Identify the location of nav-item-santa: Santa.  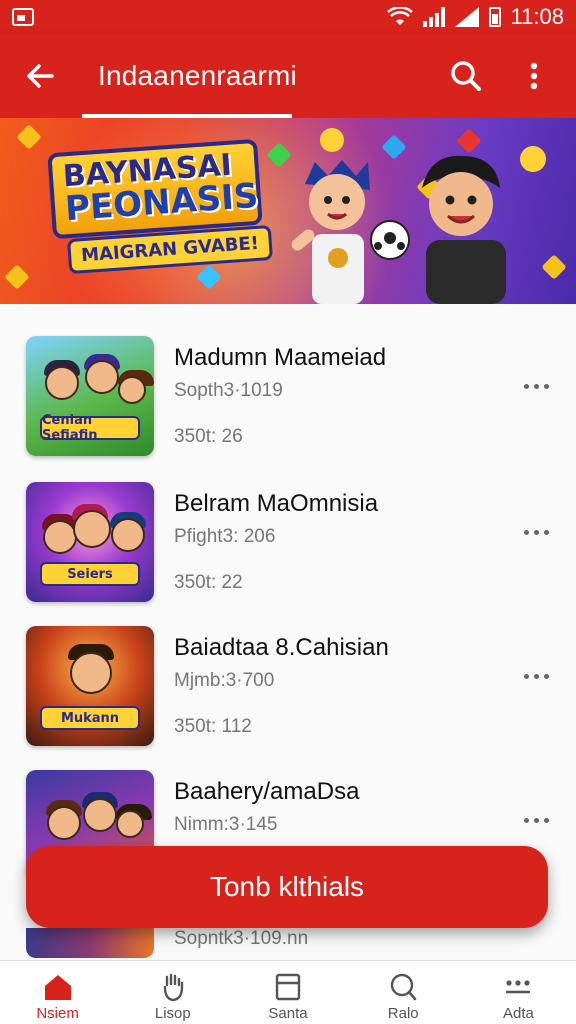
(287, 992).